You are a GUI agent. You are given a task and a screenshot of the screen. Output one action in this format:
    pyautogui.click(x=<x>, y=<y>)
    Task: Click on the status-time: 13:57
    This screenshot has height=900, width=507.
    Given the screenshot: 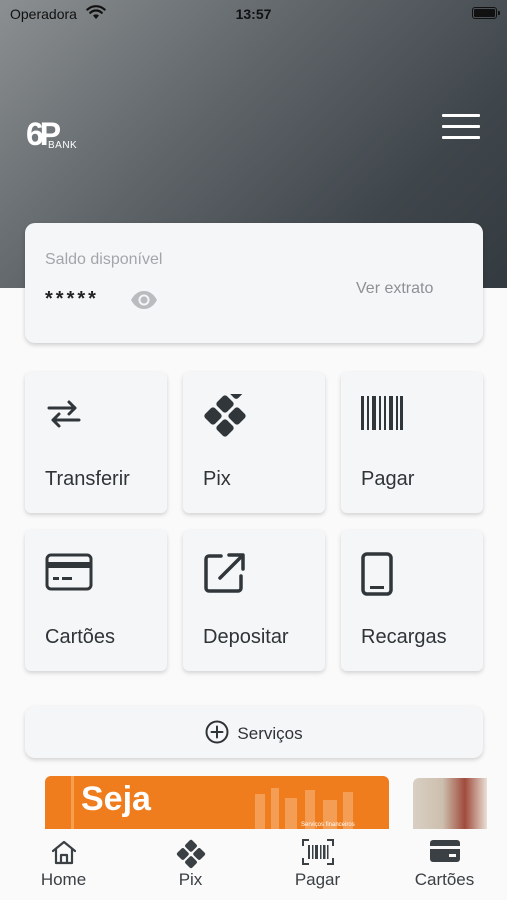 What is the action you would take?
    pyautogui.click(x=253, y=14)
    